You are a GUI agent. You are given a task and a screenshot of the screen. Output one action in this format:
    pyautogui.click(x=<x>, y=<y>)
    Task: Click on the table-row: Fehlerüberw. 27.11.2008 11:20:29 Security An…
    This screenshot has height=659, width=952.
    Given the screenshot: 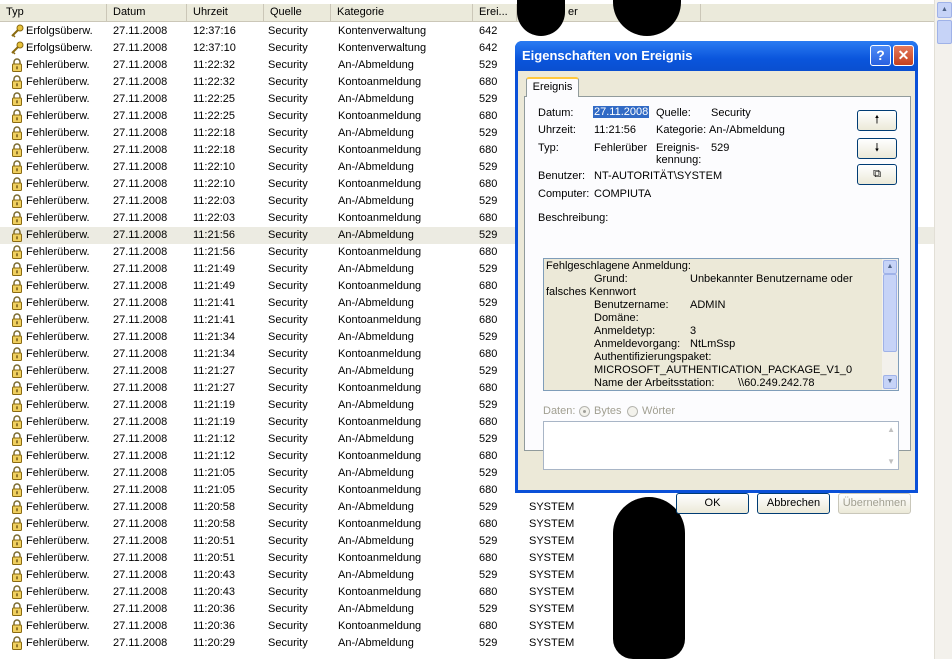 What is the action you would take?
    pyautogui.click(x=467, y=643)
    